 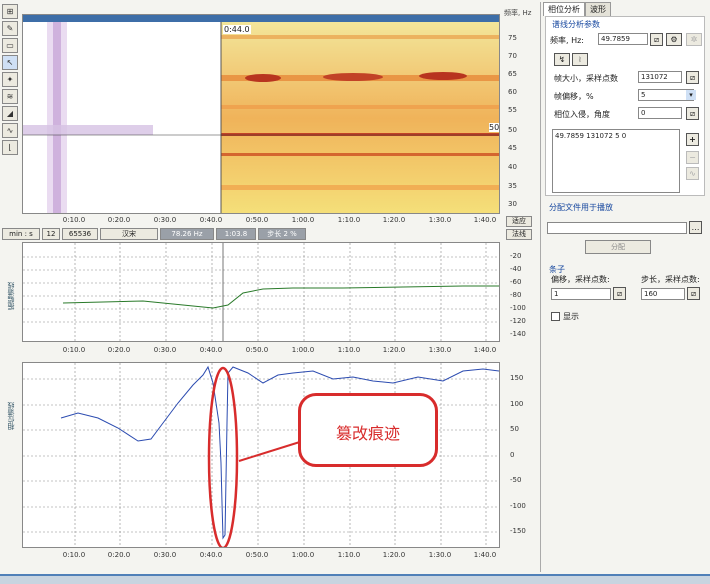 What do you see at coordinates (514, 429) in the screenshot?
I see `phase-tick: 50` at bounding box center [514, 429].